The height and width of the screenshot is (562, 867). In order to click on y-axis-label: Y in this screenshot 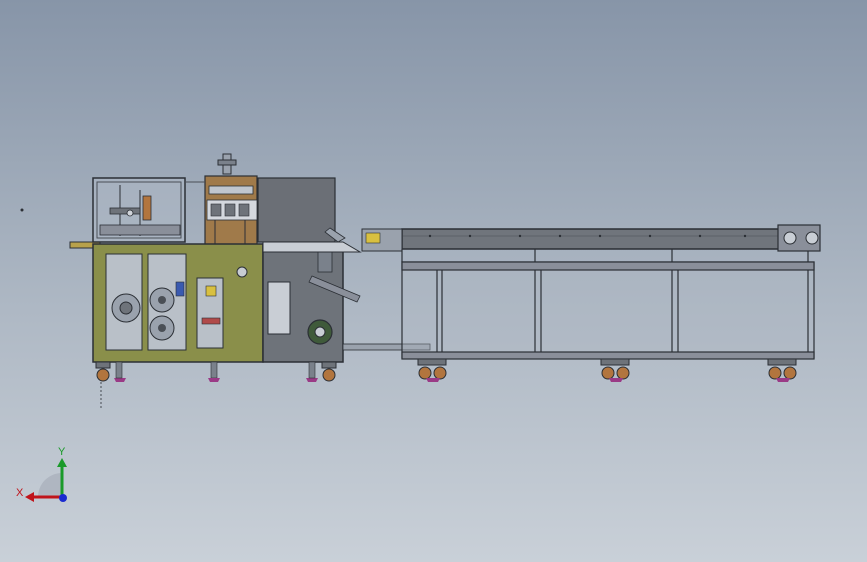, I will do `click(62, 452)`.